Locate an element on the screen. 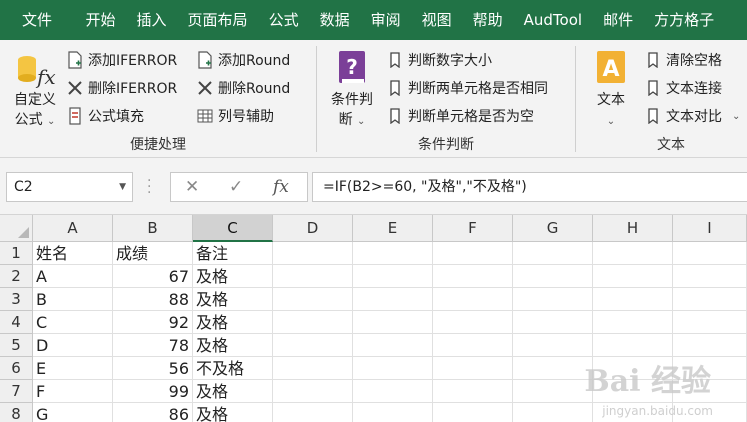 The height and width of the screenshot is (422, 747). cell-a3: B is located at coordinates (73, 299).